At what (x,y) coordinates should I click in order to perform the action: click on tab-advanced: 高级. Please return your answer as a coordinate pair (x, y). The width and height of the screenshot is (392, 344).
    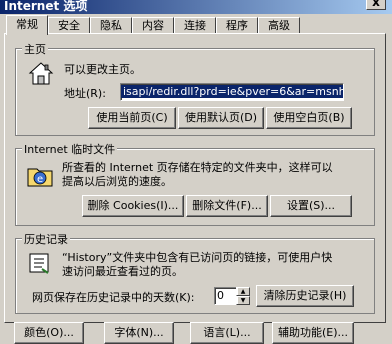
    Looking at the image, I should click on (279, 25).